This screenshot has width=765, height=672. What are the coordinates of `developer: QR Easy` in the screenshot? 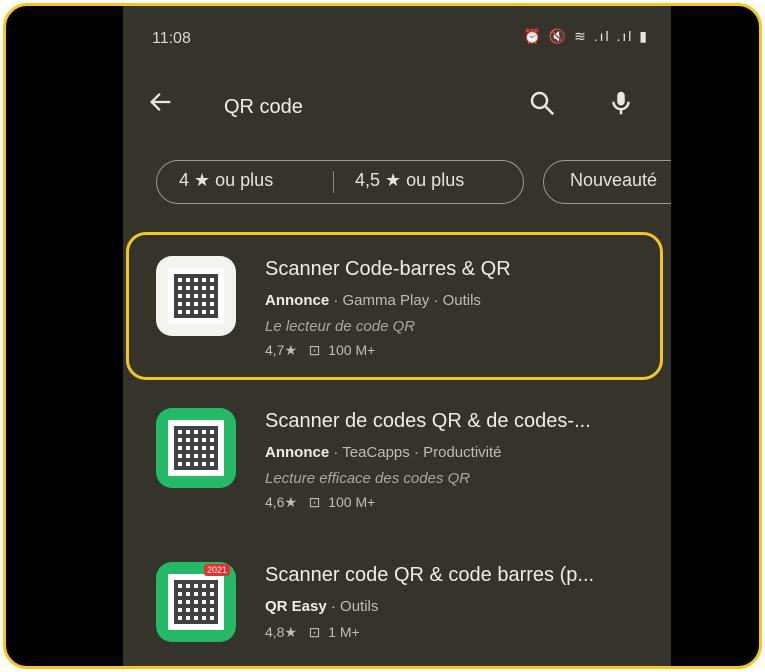 It's located at (296, 606).